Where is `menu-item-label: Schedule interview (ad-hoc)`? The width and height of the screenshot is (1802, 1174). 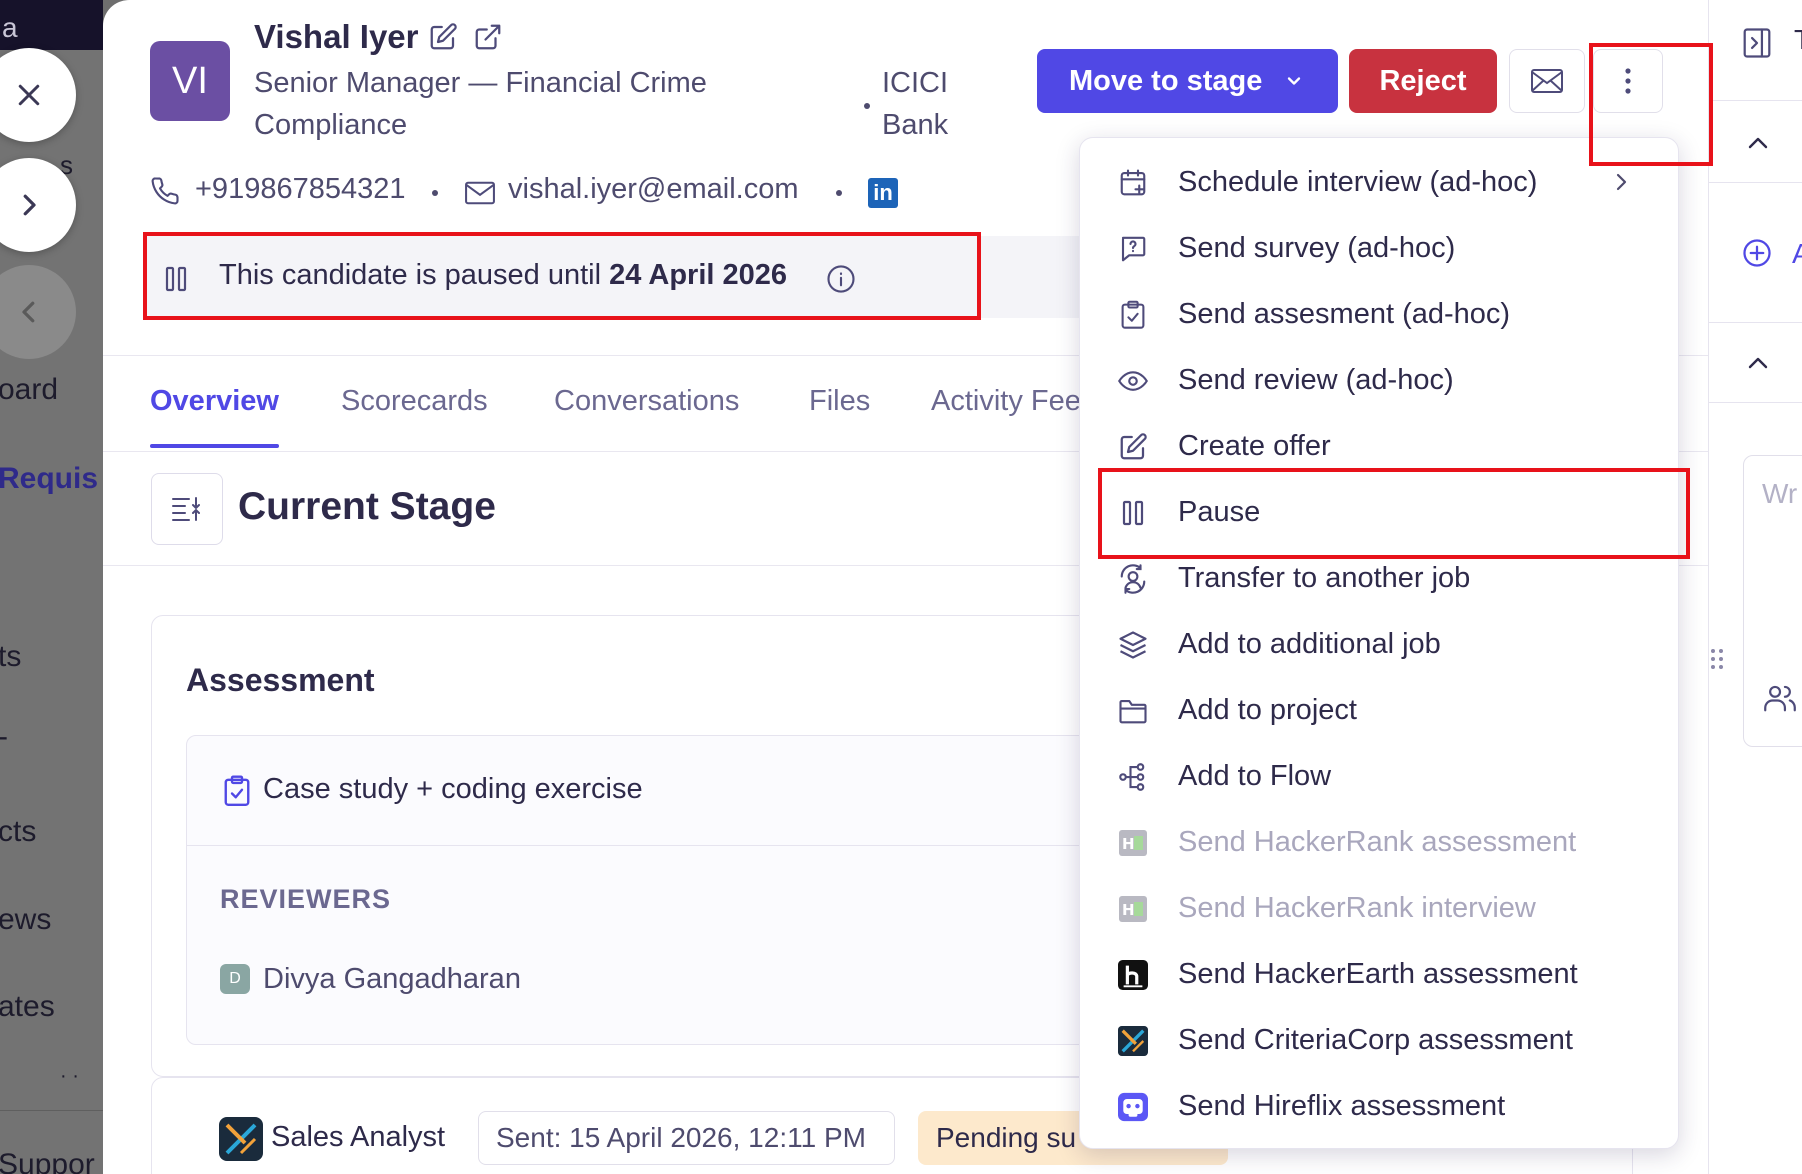 menu-item-label: Schedule interview (ad-hoc) is located at coordinates (1358, 181).